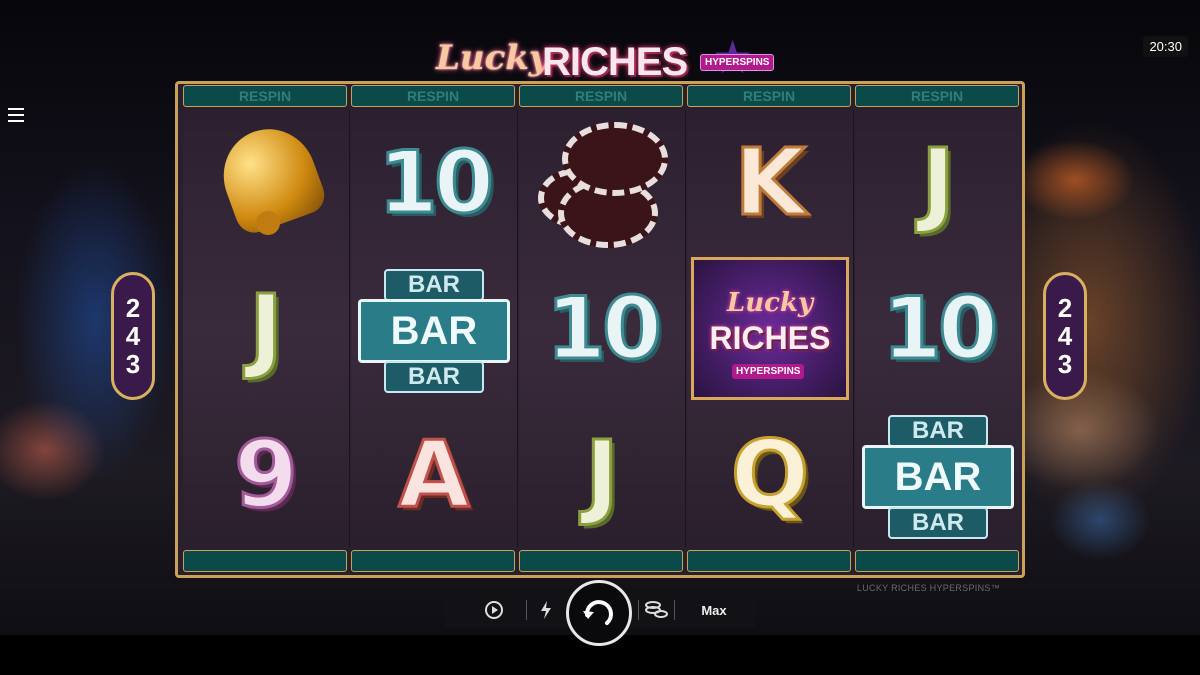  I want to click on symbol-a: A, so click(434, 474).